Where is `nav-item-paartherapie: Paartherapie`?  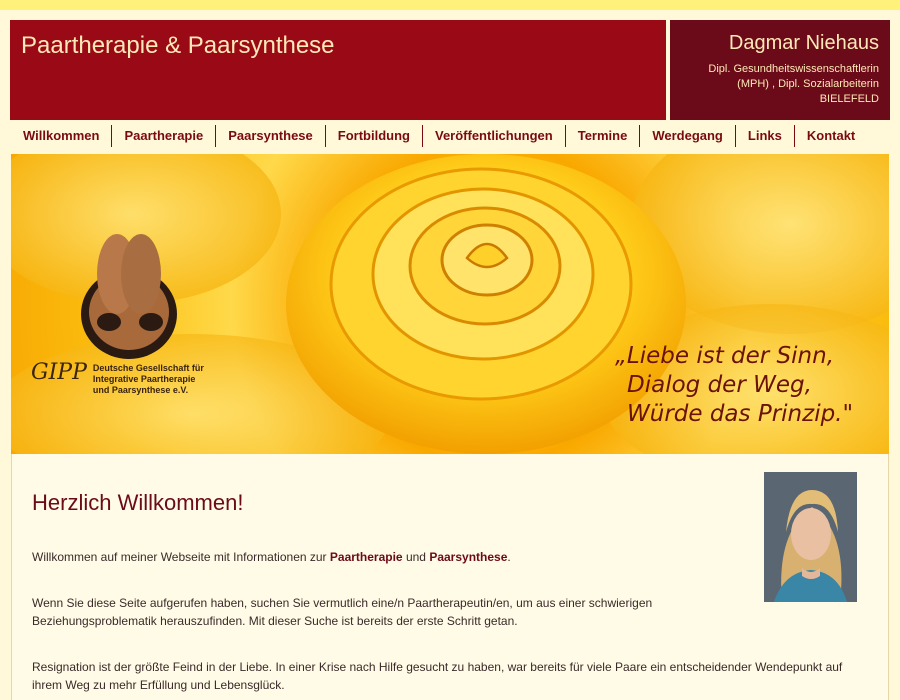
nav-item-paartherapie: Paartherapie is located at coordinates (164, 136).